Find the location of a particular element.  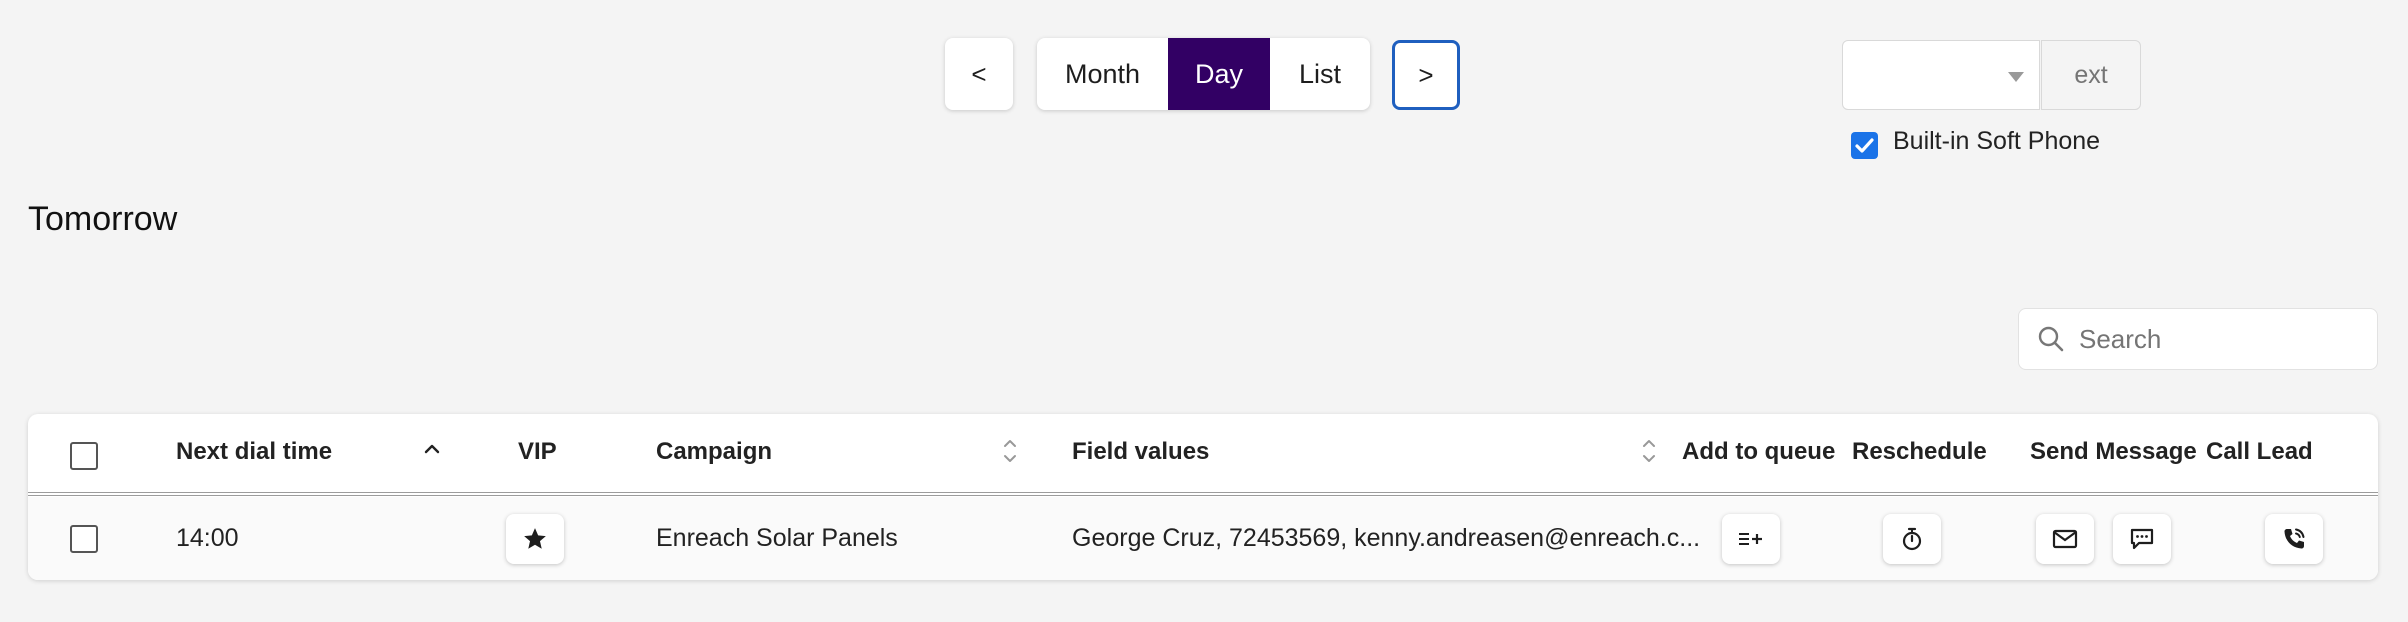

prev-label: < is located at coordinates (979, 73).